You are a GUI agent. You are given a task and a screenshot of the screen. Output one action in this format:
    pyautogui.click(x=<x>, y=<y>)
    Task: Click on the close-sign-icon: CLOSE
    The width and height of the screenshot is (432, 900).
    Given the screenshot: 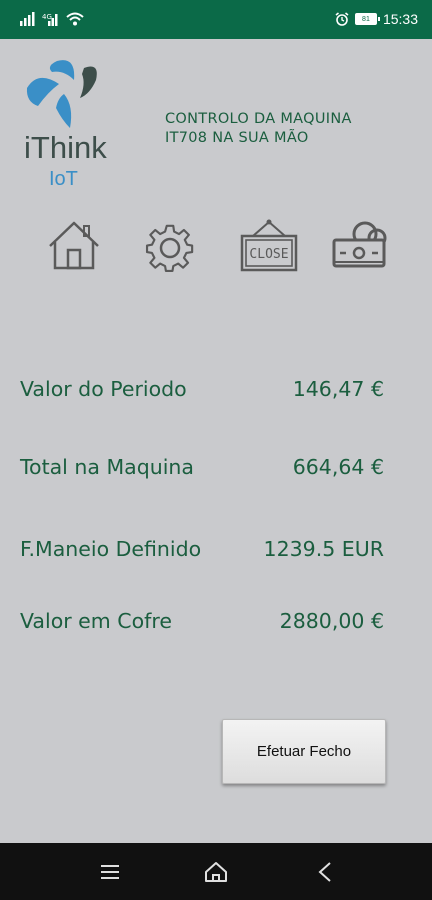 What is the action you would take?
    pyautogui.click(x=269, y=247)
    